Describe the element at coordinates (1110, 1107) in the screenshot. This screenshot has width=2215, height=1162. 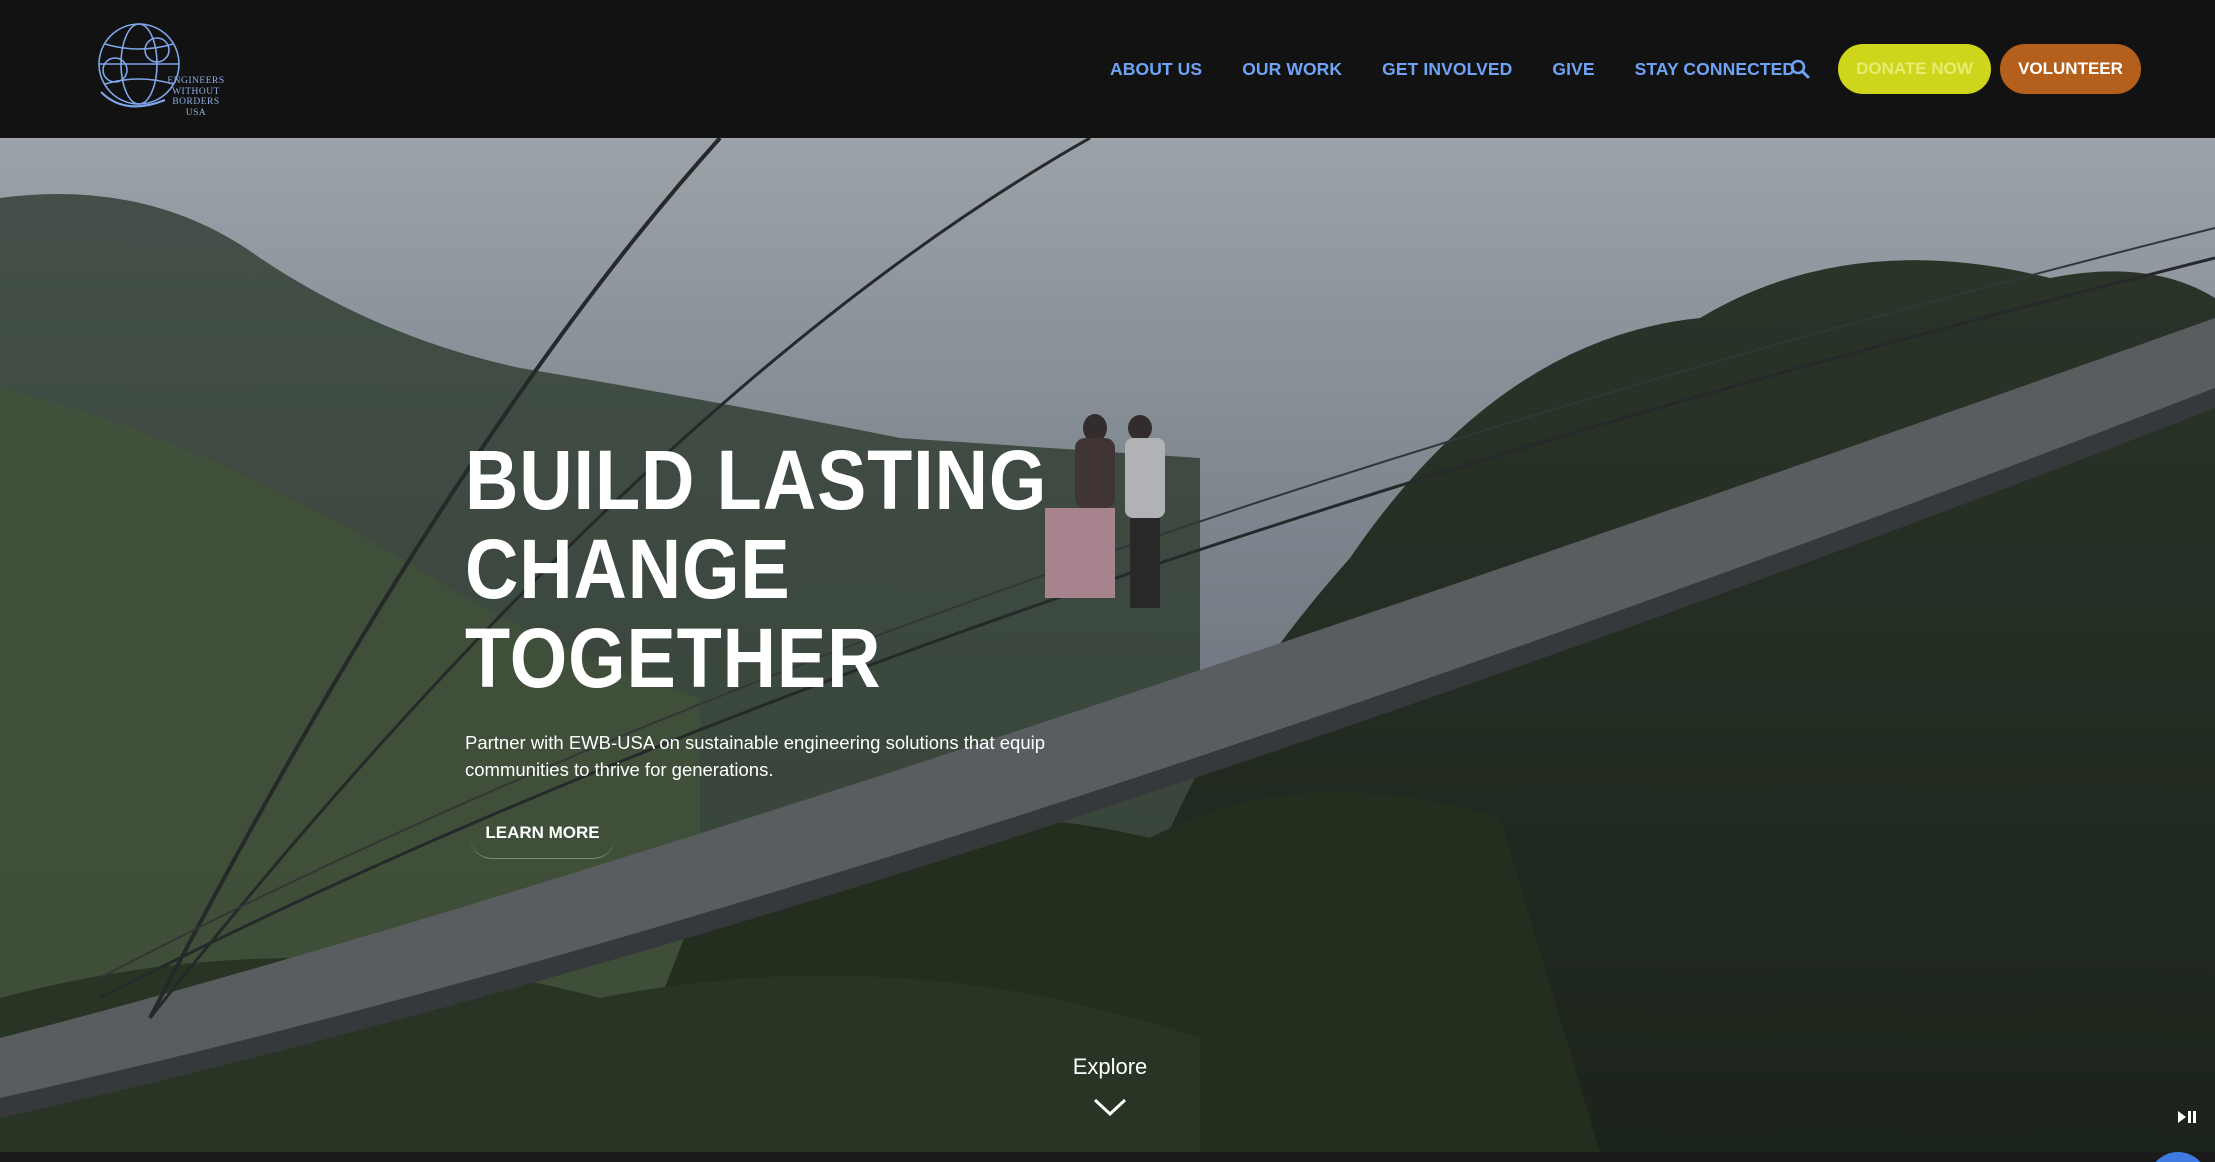
I see `chevron-down-icon` at that location.